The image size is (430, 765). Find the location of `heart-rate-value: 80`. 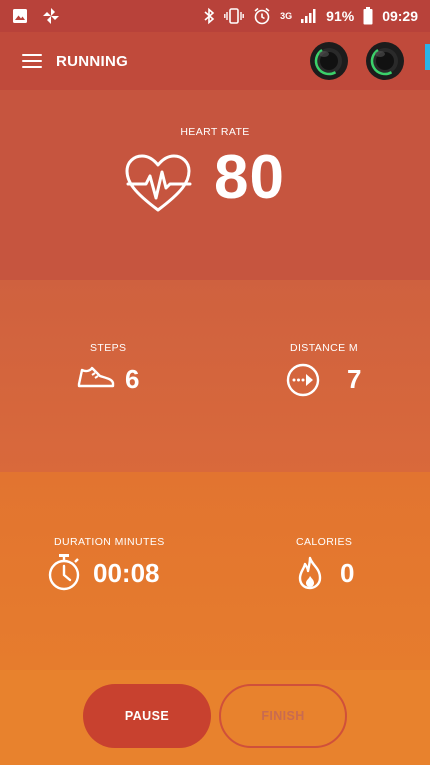

heart-rate-value: 80 is located at coordinates (249, 177).